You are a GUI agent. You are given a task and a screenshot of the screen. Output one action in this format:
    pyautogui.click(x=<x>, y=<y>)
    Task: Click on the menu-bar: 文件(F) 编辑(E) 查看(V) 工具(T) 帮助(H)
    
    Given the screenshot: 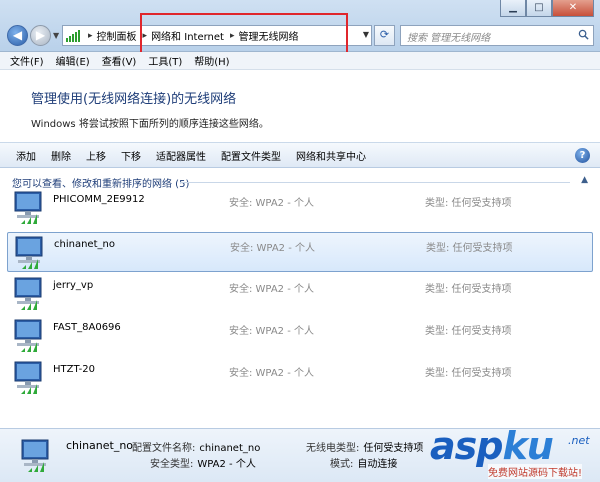 What is the action you would take?
    pyautogui.click(x=300, y=61)
    